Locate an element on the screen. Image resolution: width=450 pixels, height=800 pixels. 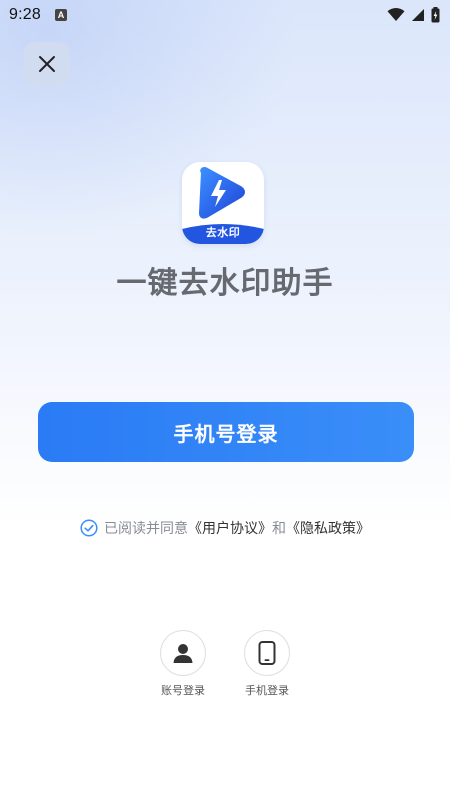
status-bar: 9:28 A is located at coordinates (225, 15).